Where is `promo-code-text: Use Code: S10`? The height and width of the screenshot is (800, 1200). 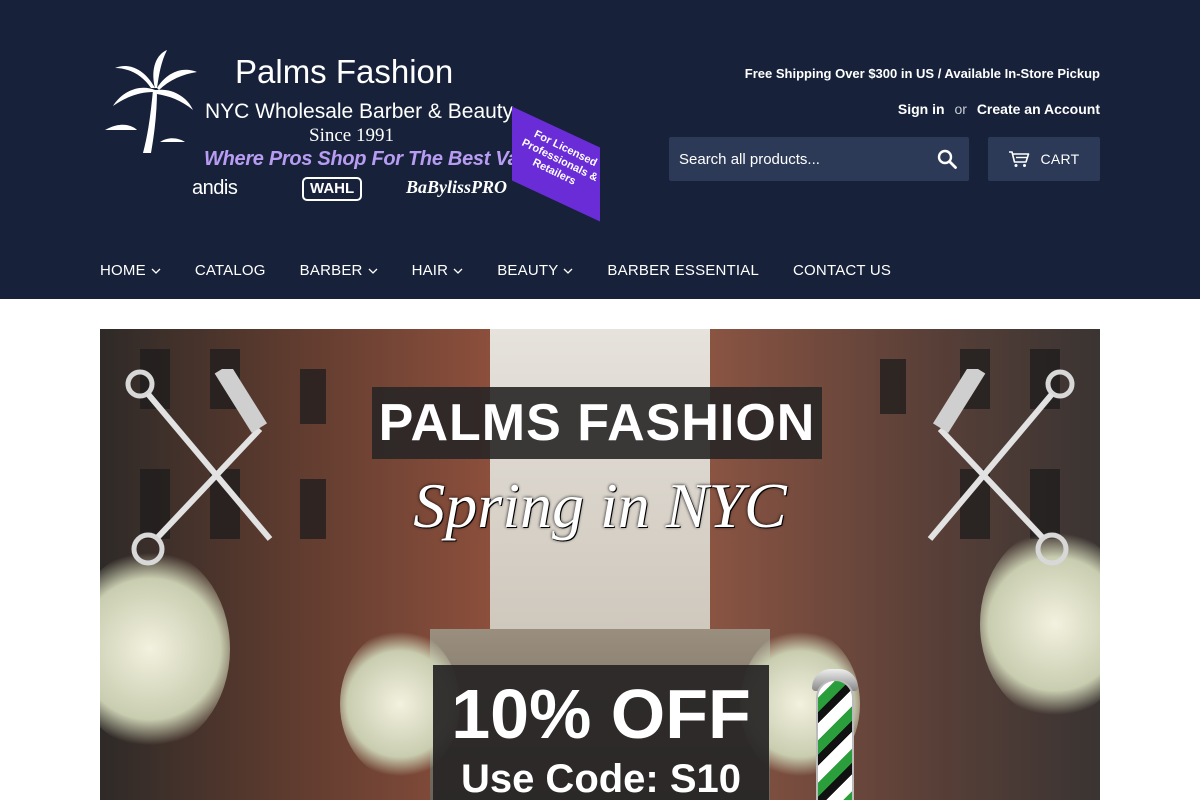
promo-code-text: Use Code: S10 is located at coordinates (601, 778).